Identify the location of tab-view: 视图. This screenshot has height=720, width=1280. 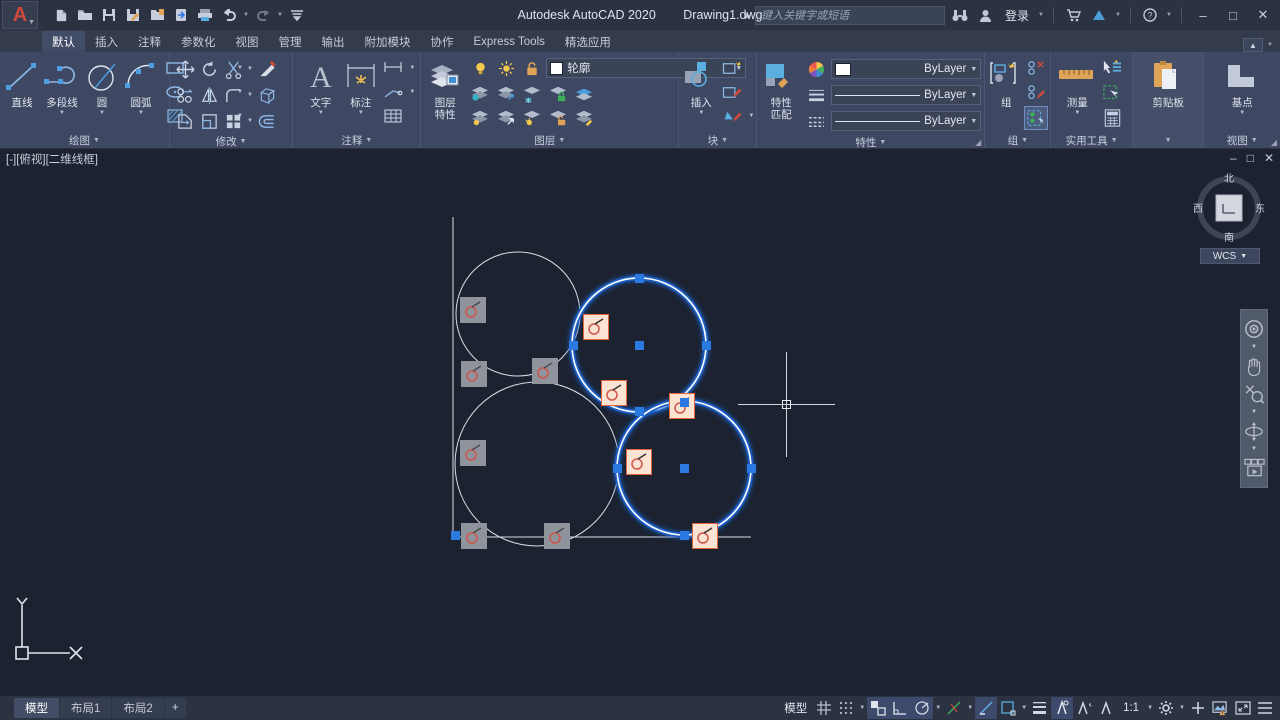
(247, 41).